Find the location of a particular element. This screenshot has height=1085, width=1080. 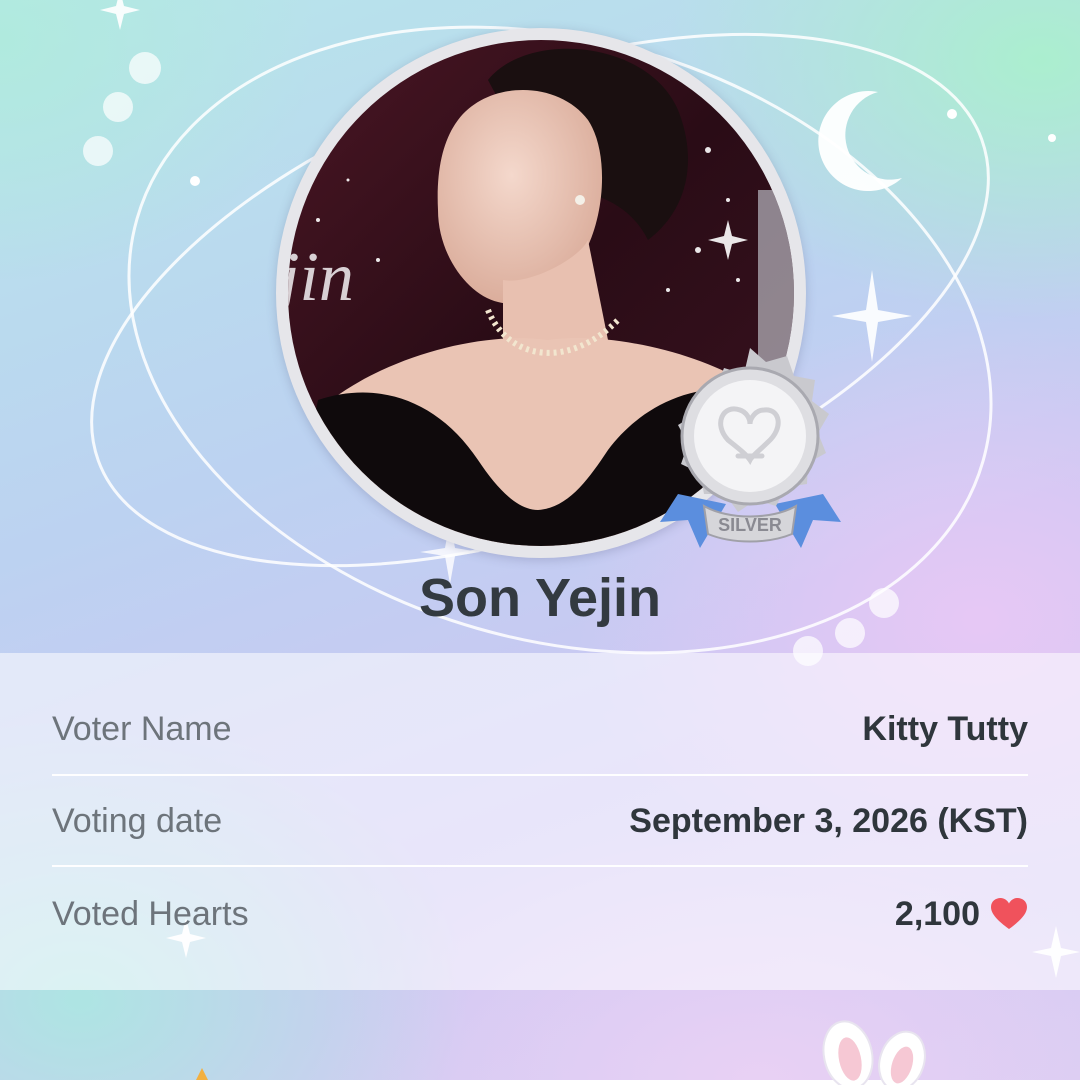

voted-hearts-value: 2,100 is located at coordinates (961, 914).